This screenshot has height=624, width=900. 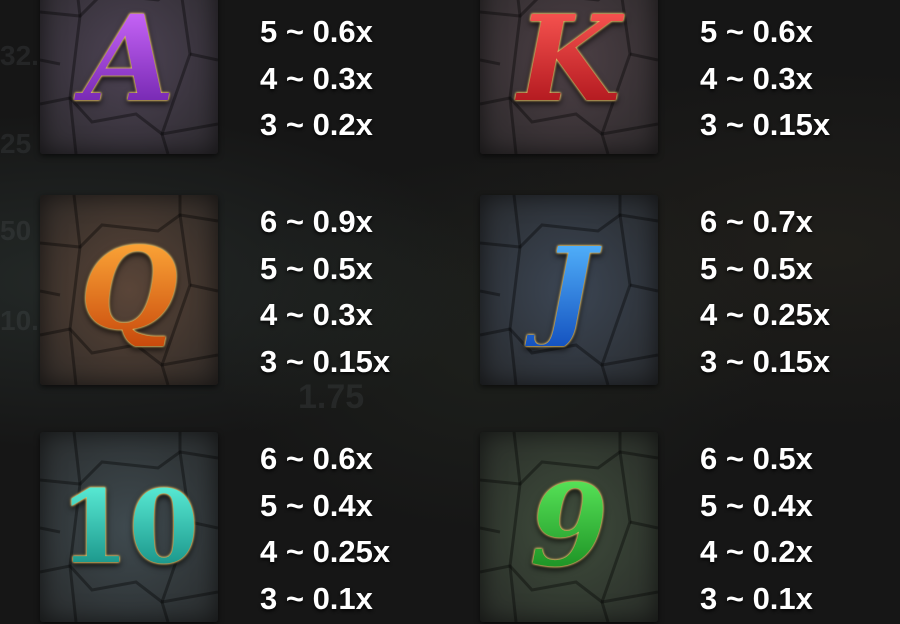 What do you see at coordinates (756, 221) in the screenshot?
I see `pay-line: 6 ~ 0.7x` at bounding box center [756, 221].